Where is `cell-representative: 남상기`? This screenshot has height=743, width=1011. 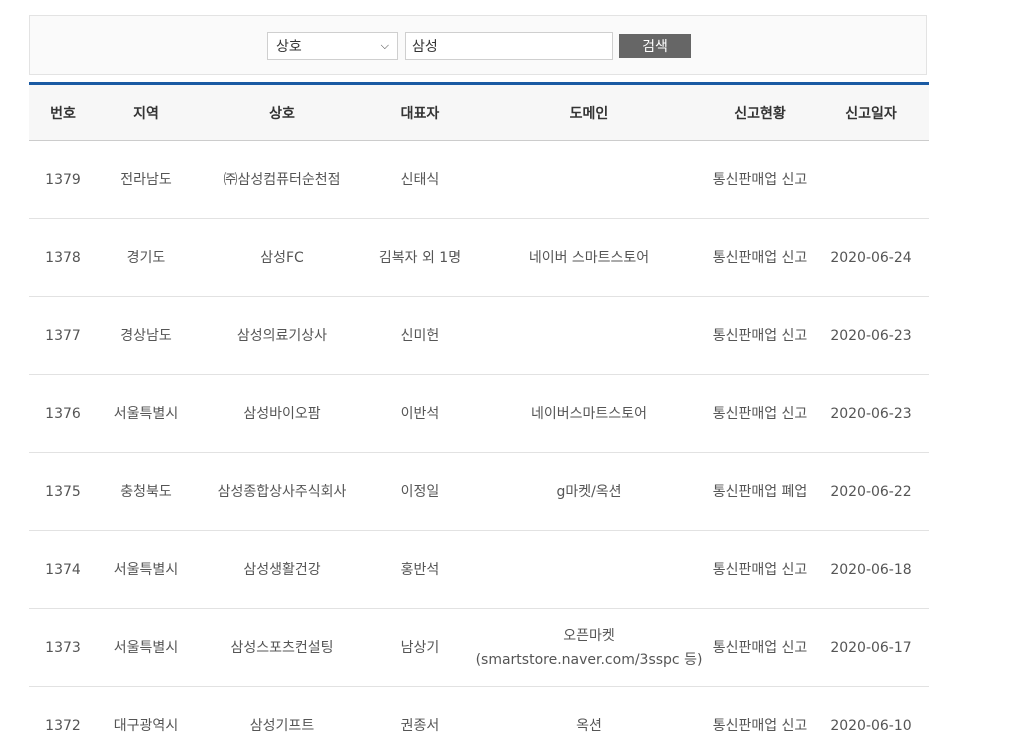 cell-representative: 남상기 is located at coordinates (420, 647).